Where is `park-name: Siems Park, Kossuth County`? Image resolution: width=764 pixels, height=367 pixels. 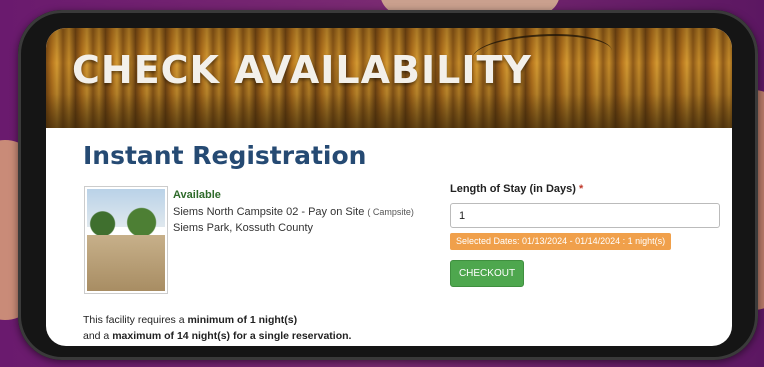
park-name: Siems Park, Kossuth County is located at coordinates (243, 228).